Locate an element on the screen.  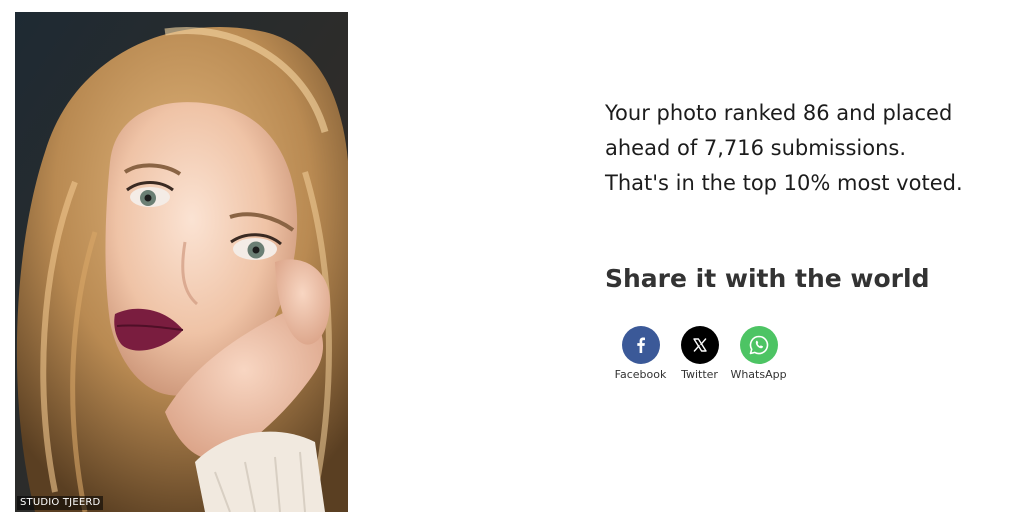
twitter-label: Twitter is located at coordinates (699, 374).